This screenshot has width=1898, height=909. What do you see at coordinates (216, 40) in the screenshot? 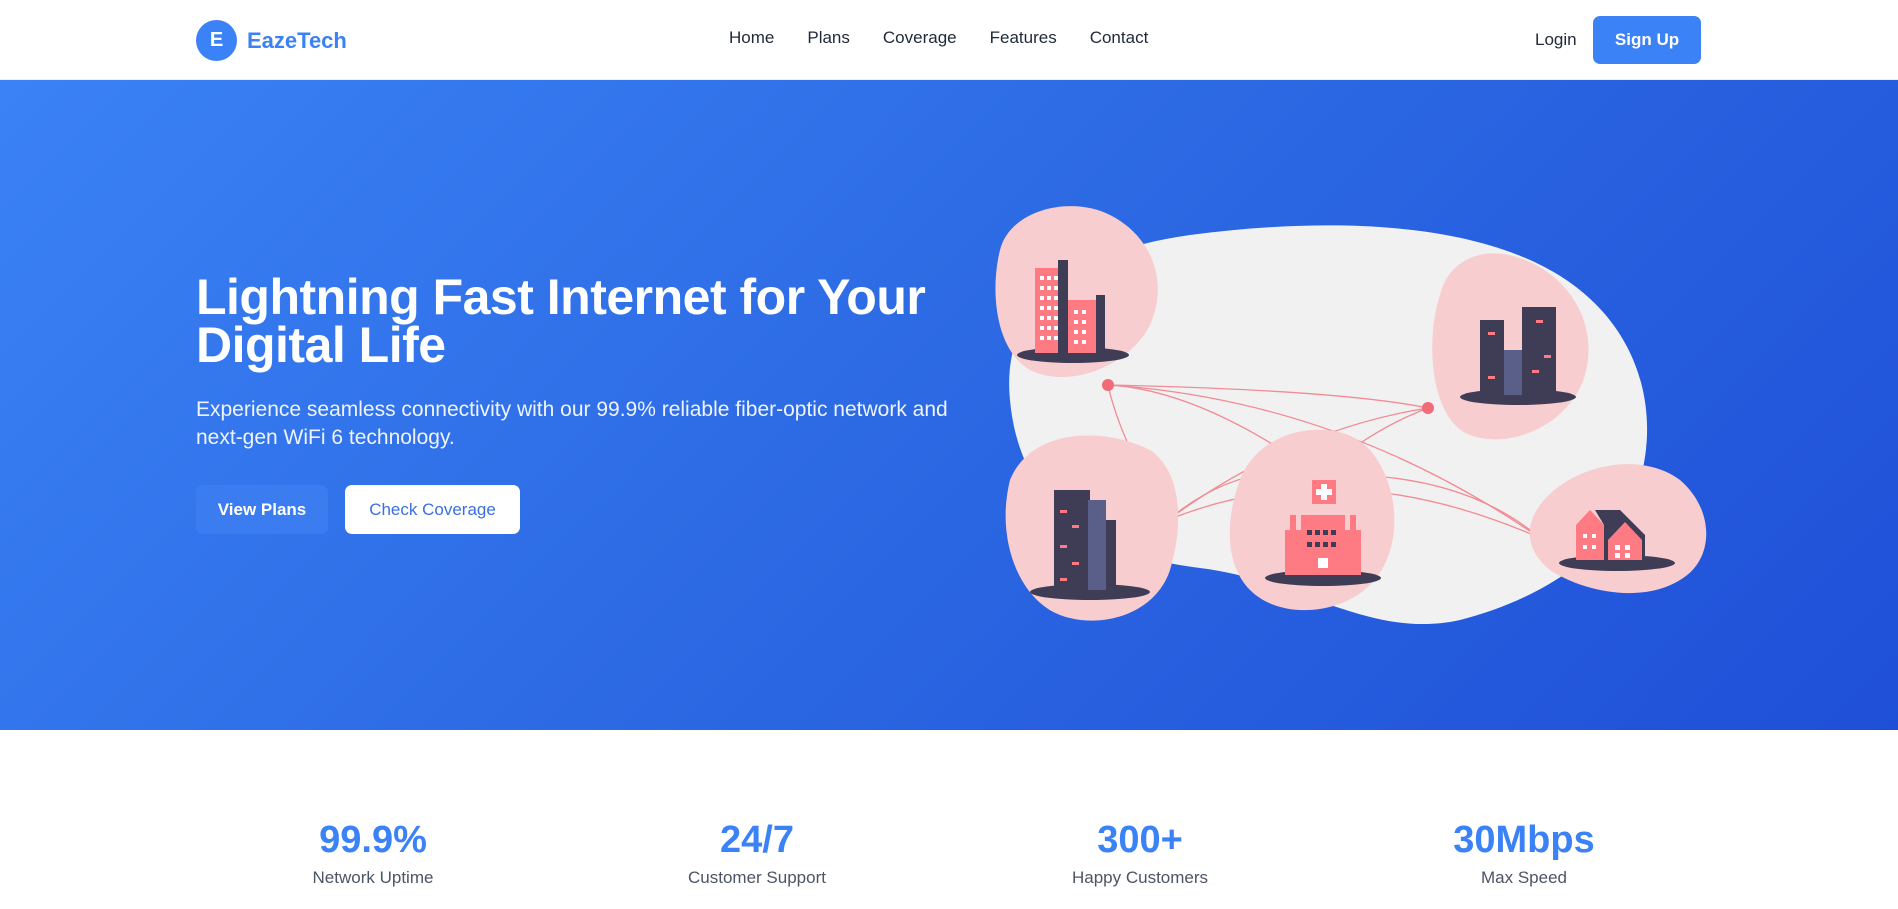
I see `logo-badge-icon: E` at bounding box center [216, 40].